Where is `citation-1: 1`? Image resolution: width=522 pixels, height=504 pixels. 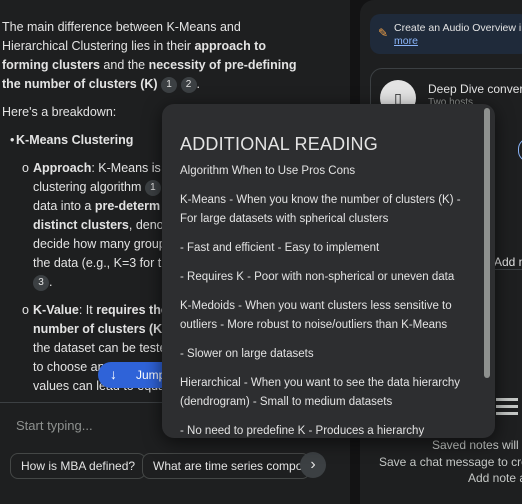
citation-1: 1 is located at coordinates (169, 84).